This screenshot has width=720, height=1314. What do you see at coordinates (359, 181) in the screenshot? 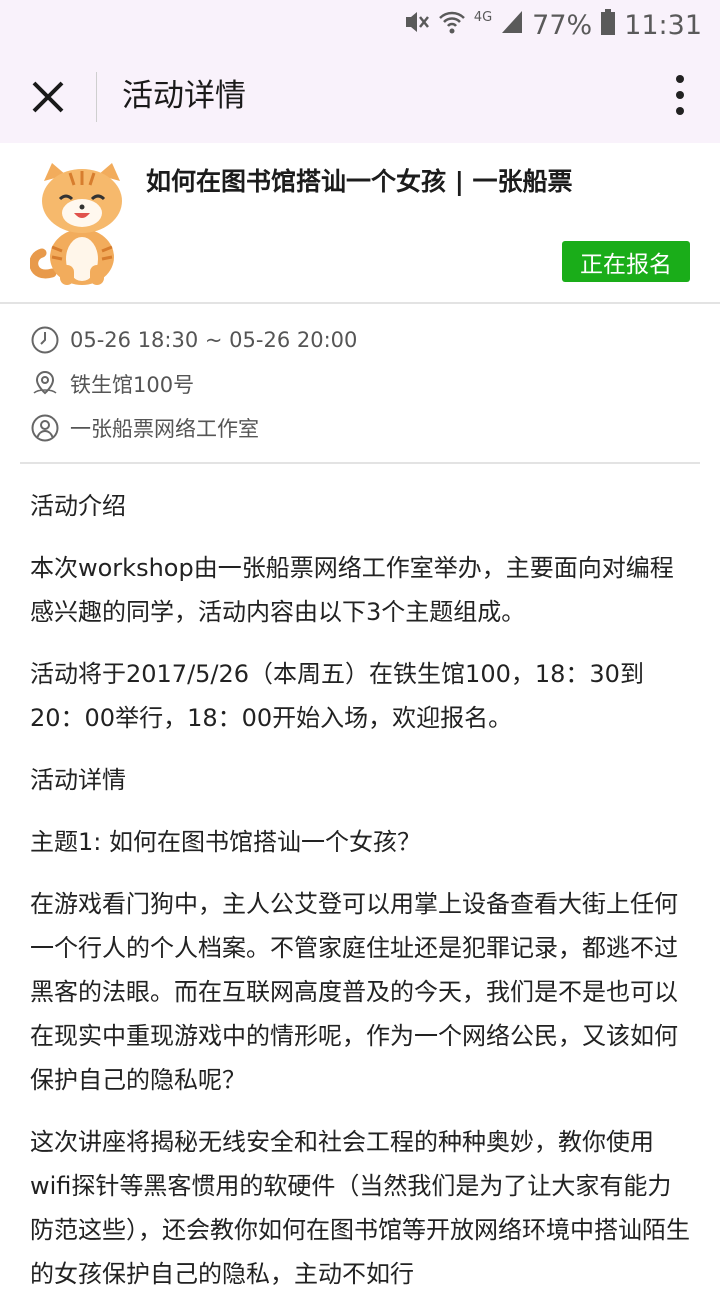
I see `event-title: 如何在图书馆搭讪一个女孩 | 一张船票` at bounding box center [359, 181].